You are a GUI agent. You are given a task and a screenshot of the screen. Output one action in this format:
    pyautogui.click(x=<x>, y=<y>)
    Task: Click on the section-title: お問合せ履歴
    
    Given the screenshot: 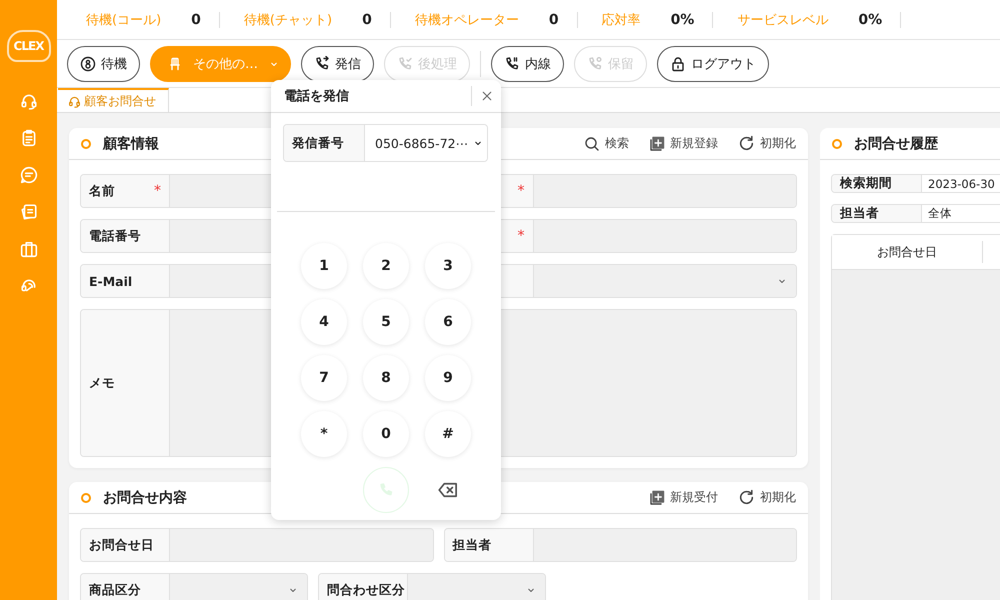 What is the action you would take?
    pyautogui.click(x=896, y=143)
    